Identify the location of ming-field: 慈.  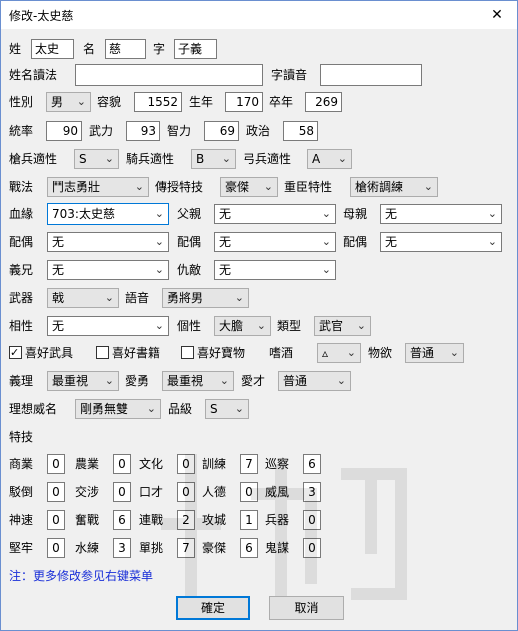
(125, 49).